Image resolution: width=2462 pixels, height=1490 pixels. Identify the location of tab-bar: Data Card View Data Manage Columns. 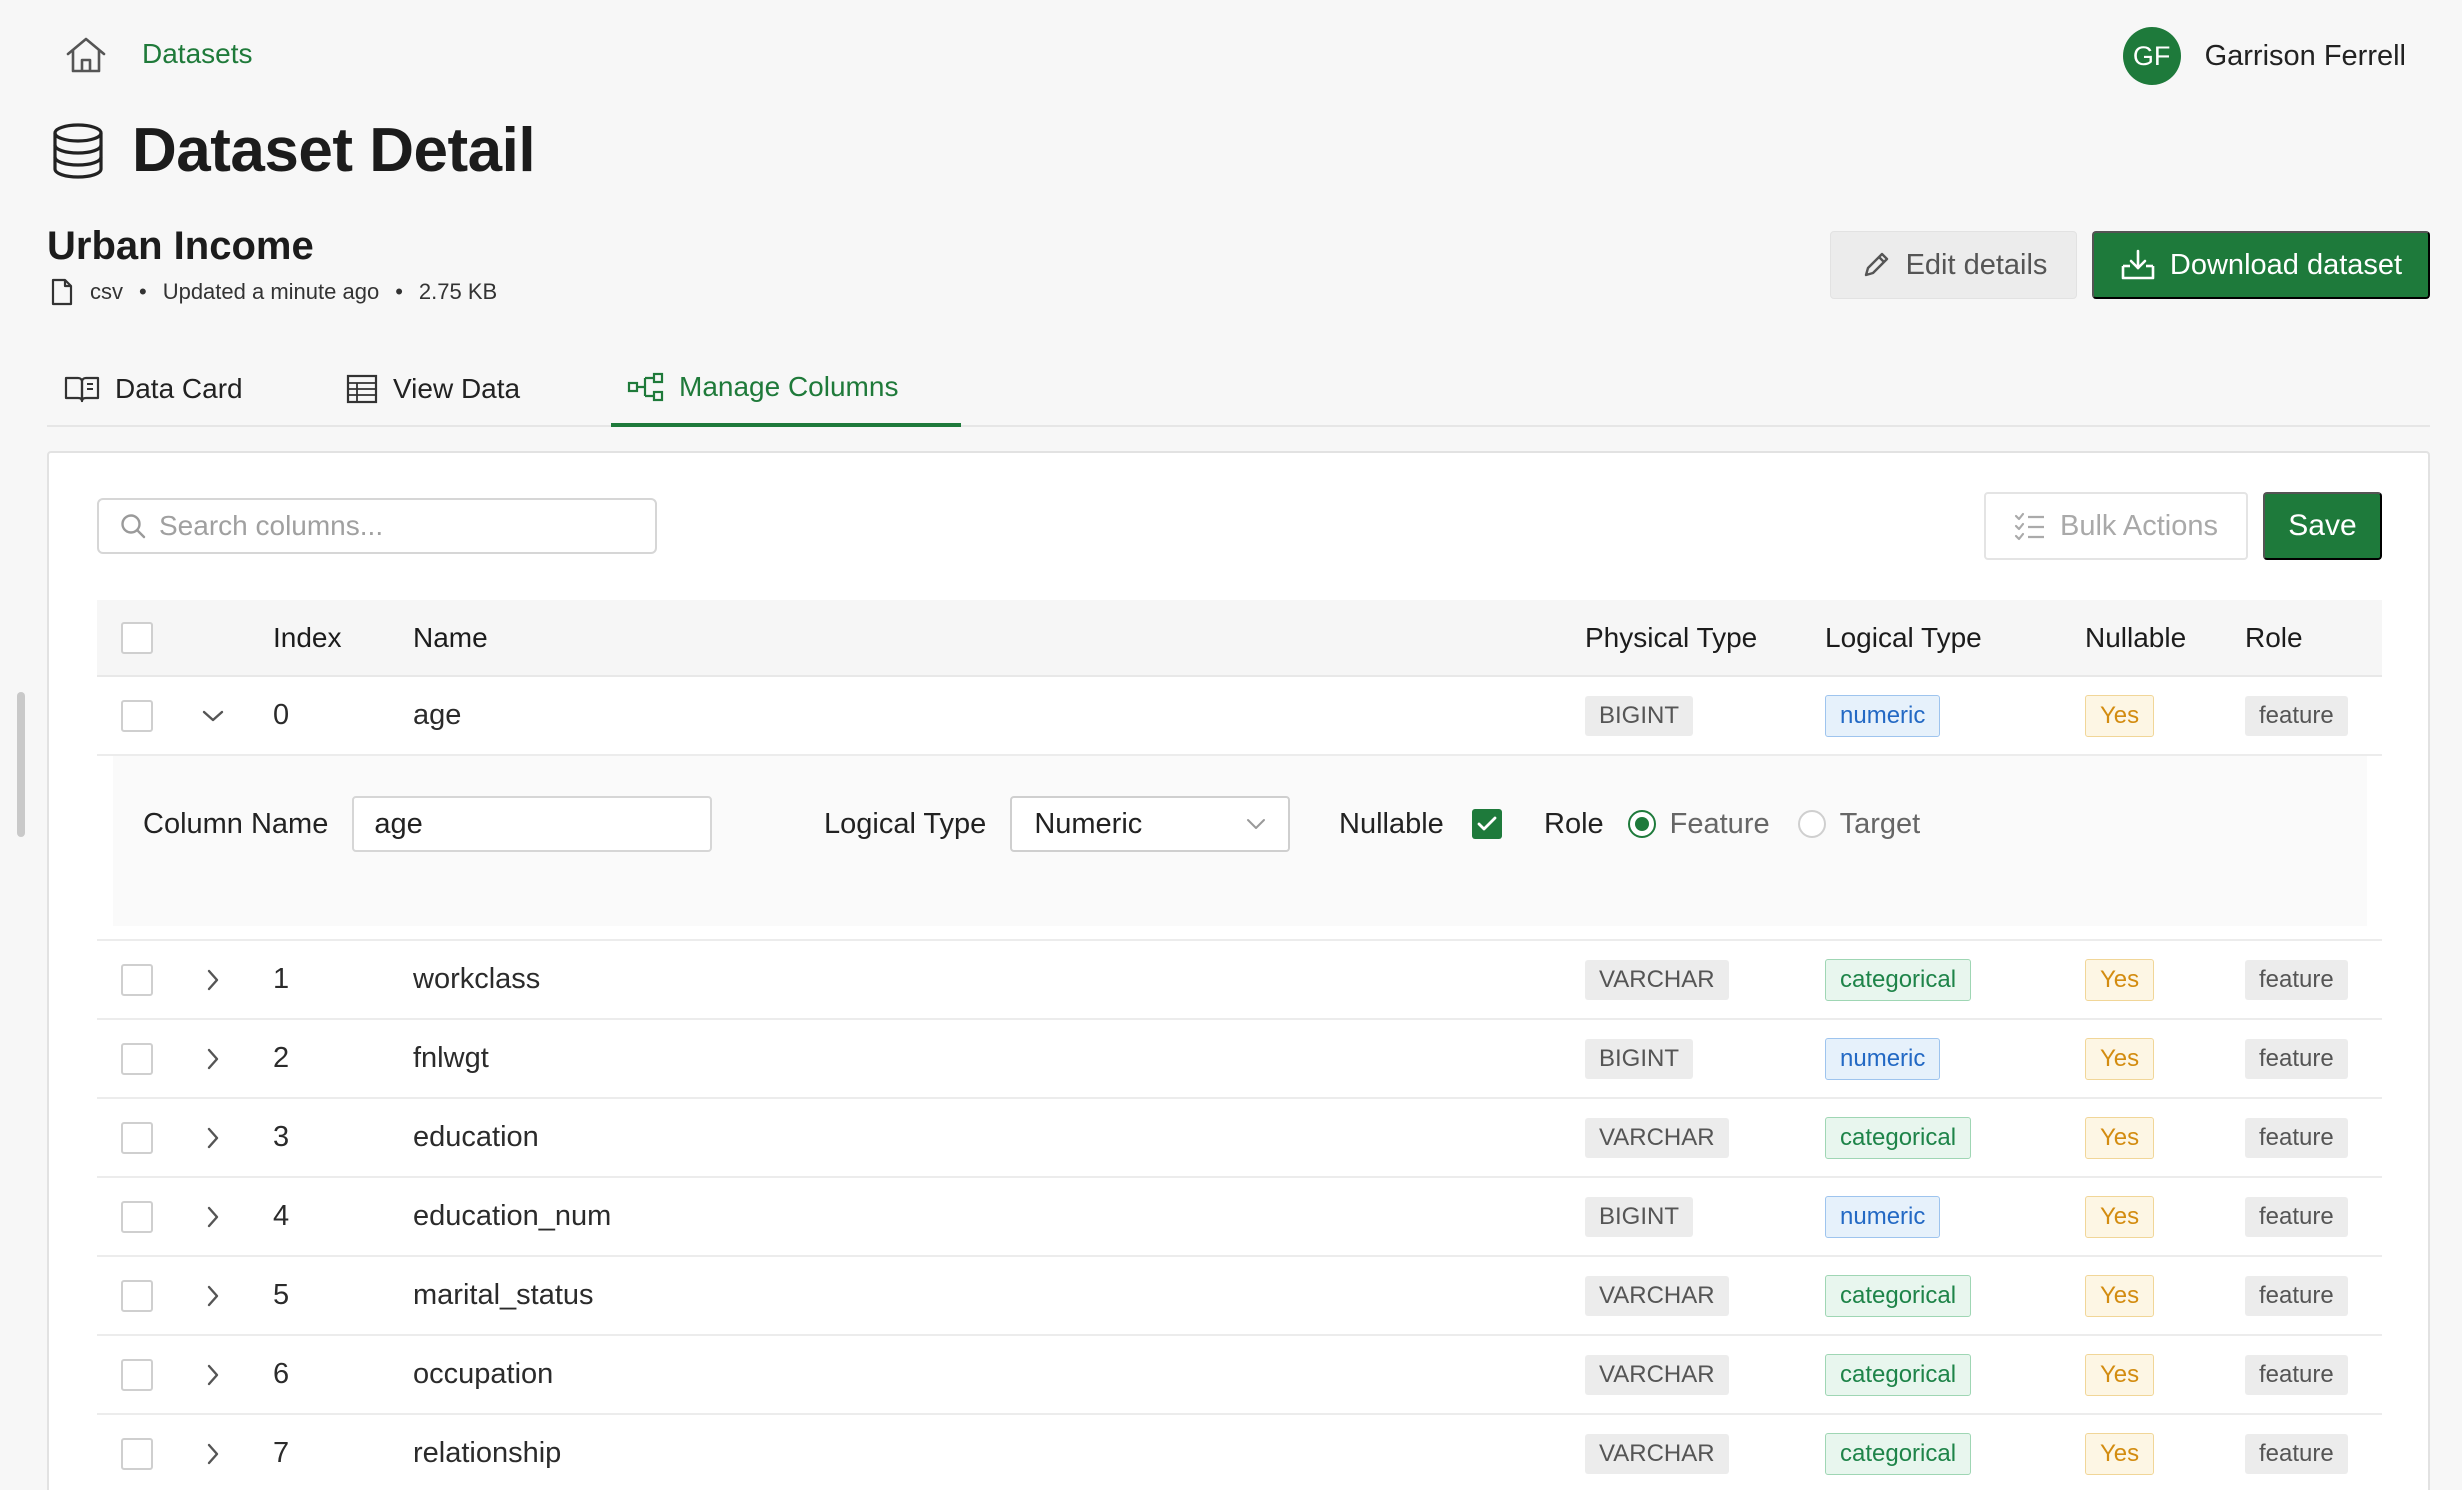
(1238, 388).